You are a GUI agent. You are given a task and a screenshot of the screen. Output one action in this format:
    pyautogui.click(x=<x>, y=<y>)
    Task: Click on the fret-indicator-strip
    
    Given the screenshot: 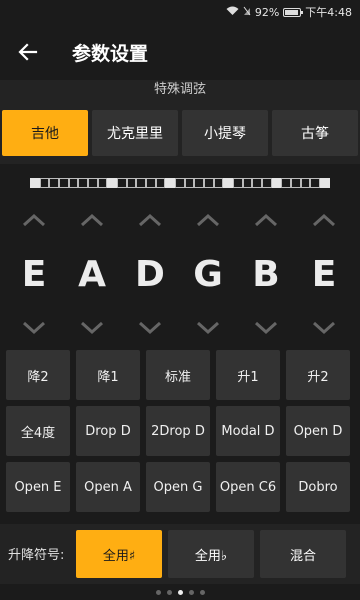 What is the action you would take?
    pyautogui.click(x=180, y=185)
    